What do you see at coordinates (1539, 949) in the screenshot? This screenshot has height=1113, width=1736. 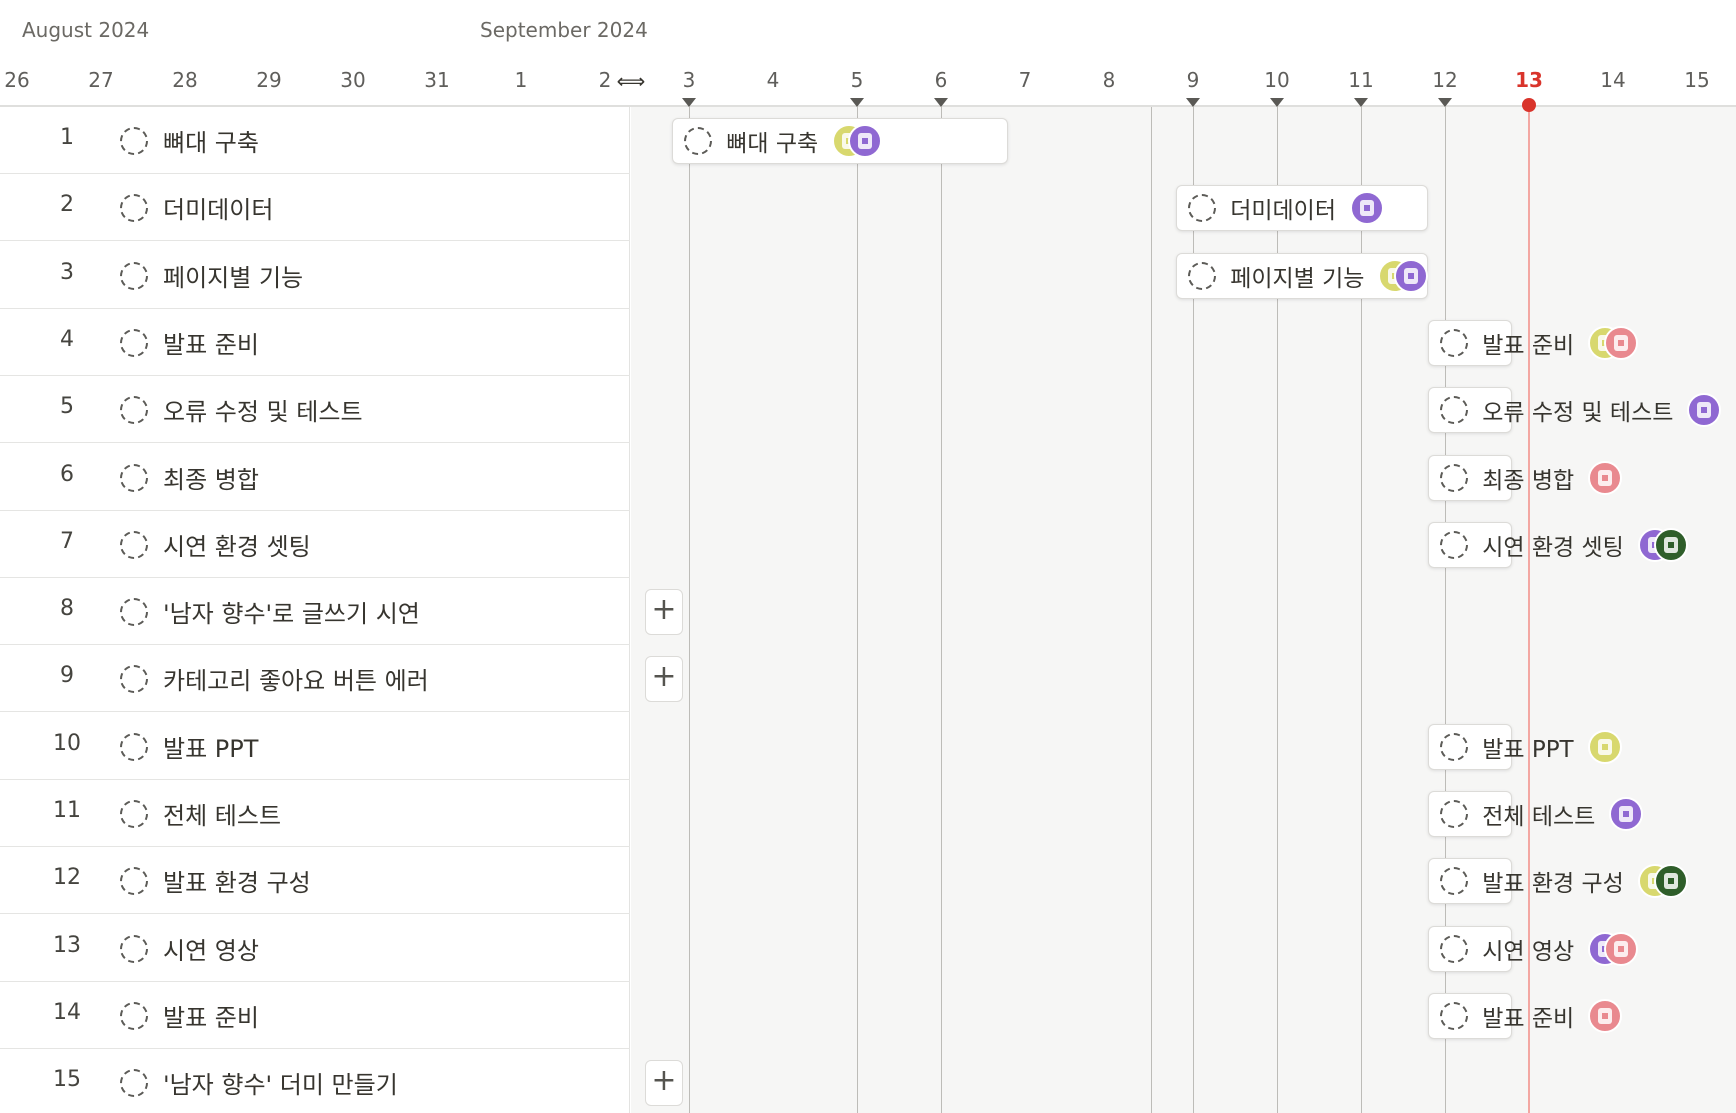 I see `task-bar-content: 시연 영상` at bounding box center [1539, 949].